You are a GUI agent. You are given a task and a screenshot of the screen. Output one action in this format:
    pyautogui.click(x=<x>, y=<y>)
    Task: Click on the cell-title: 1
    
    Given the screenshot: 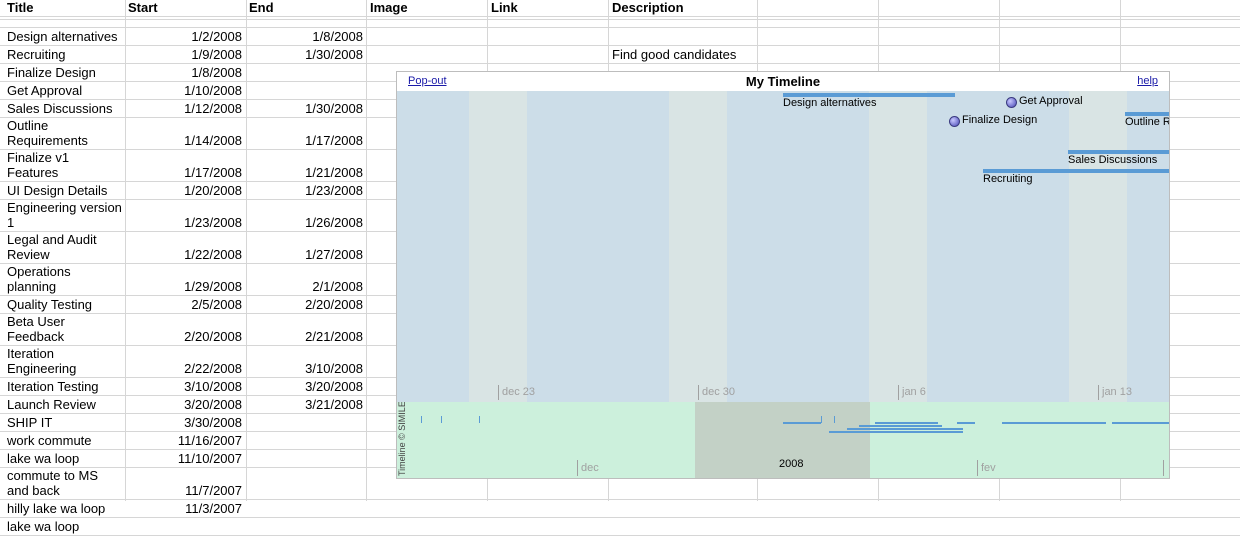 What is the action you would take?
    pyautogui.click(x=10, y=222)
    